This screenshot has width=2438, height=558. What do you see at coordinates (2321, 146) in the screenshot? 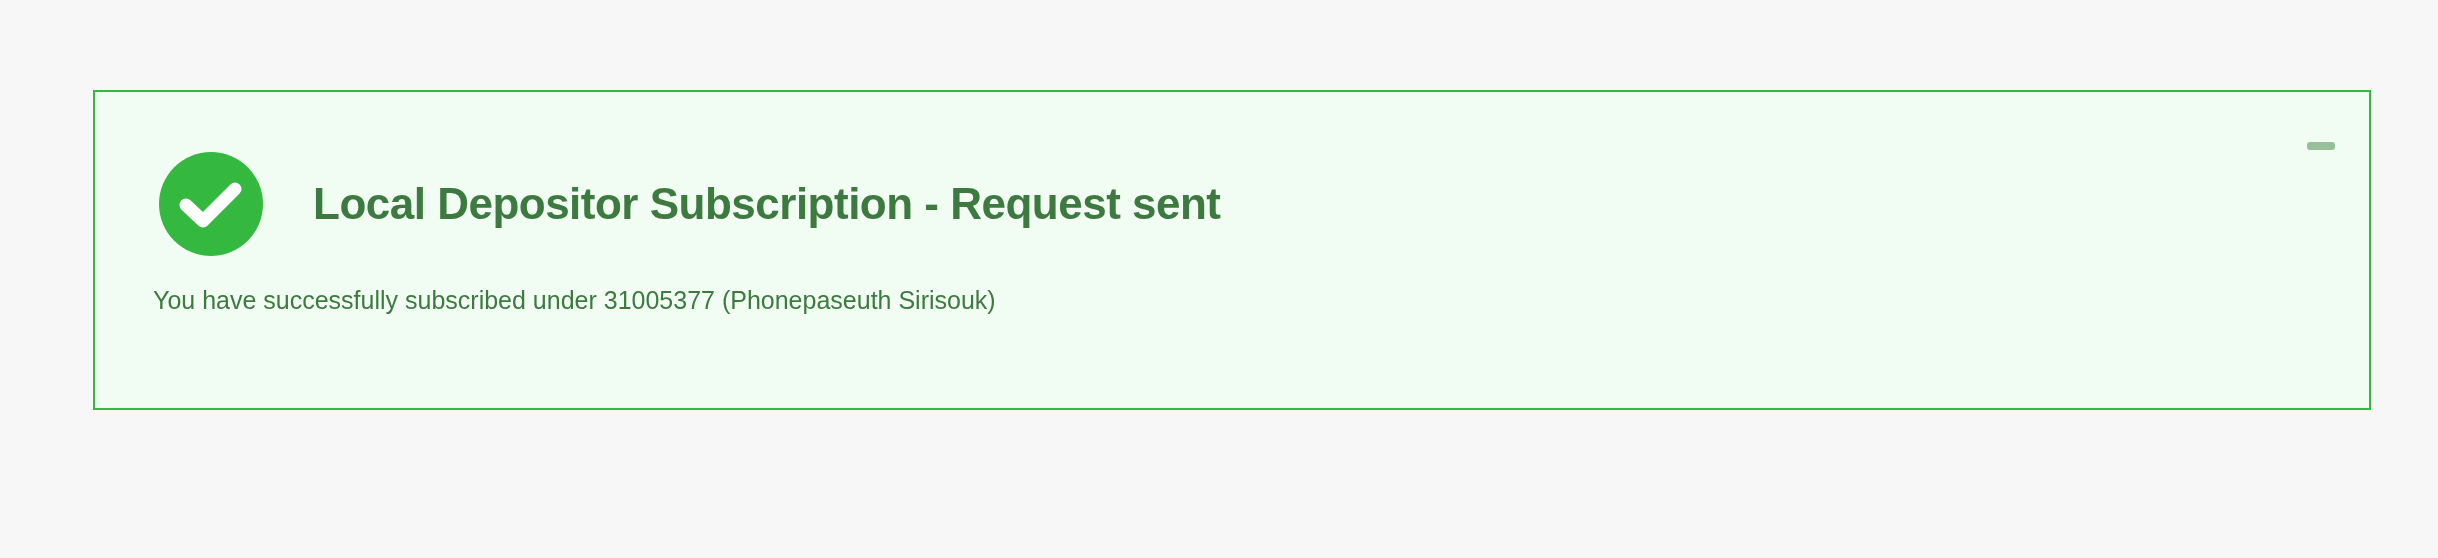
I see `collapse-button` at bounding box center [2321, 146].